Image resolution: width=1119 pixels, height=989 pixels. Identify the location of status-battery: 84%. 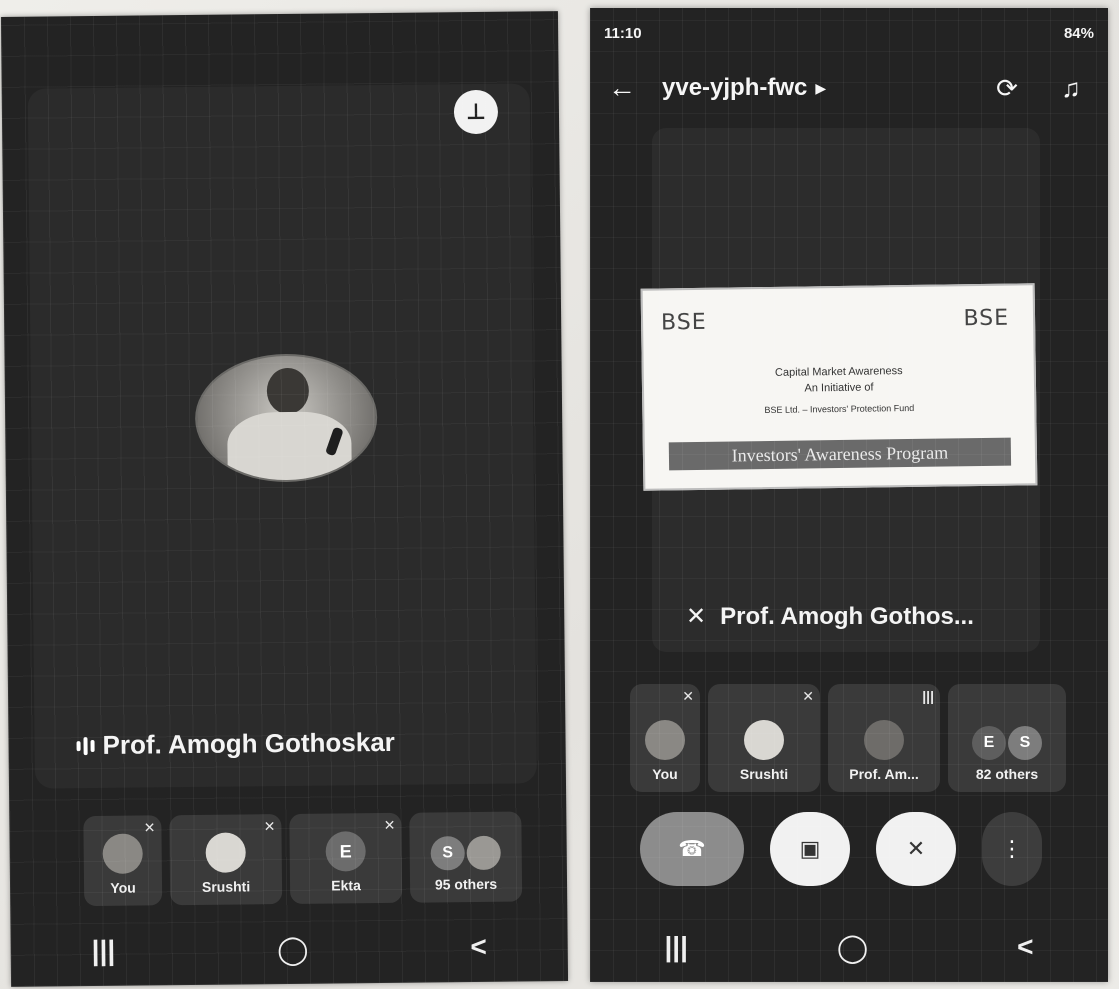
(1078, 33).